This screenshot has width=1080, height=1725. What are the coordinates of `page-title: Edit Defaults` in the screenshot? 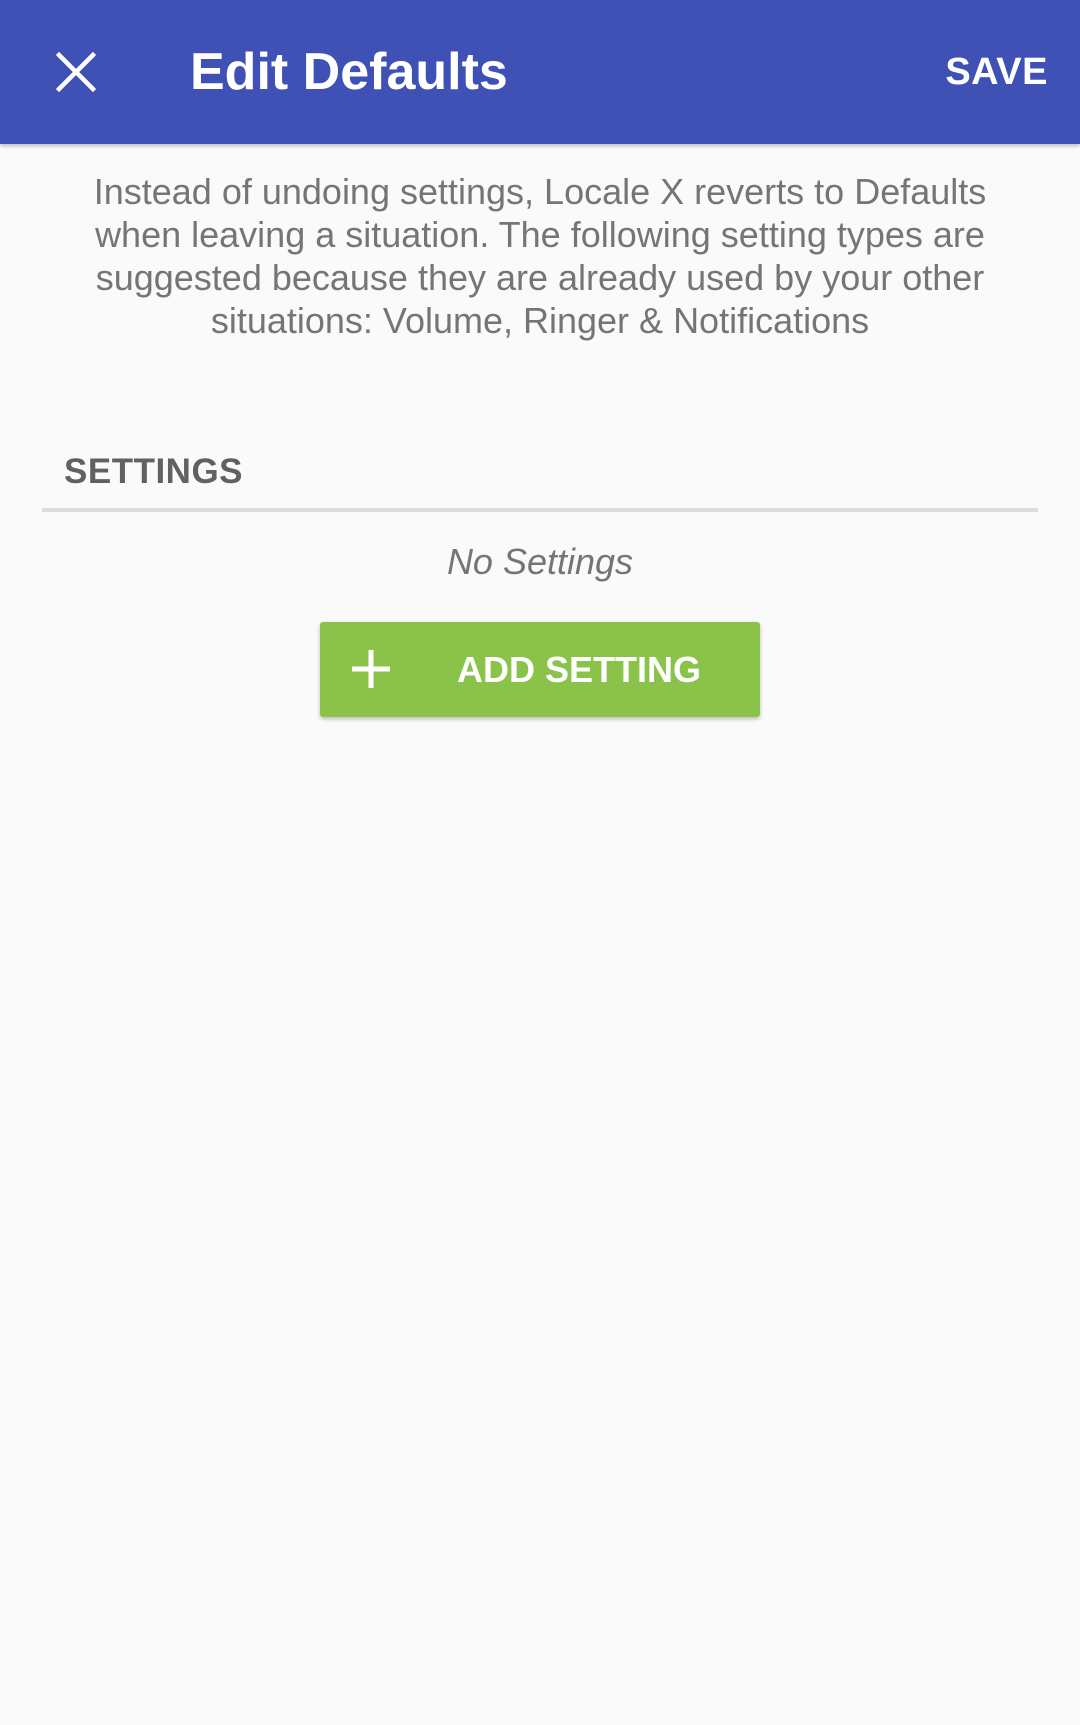 It's located at (349, 72).